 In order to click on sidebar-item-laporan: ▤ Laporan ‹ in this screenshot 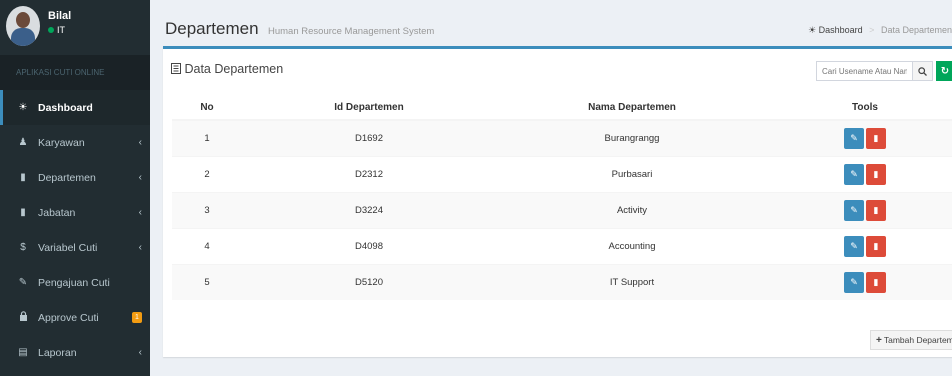, I will do `click(75, 352)`.